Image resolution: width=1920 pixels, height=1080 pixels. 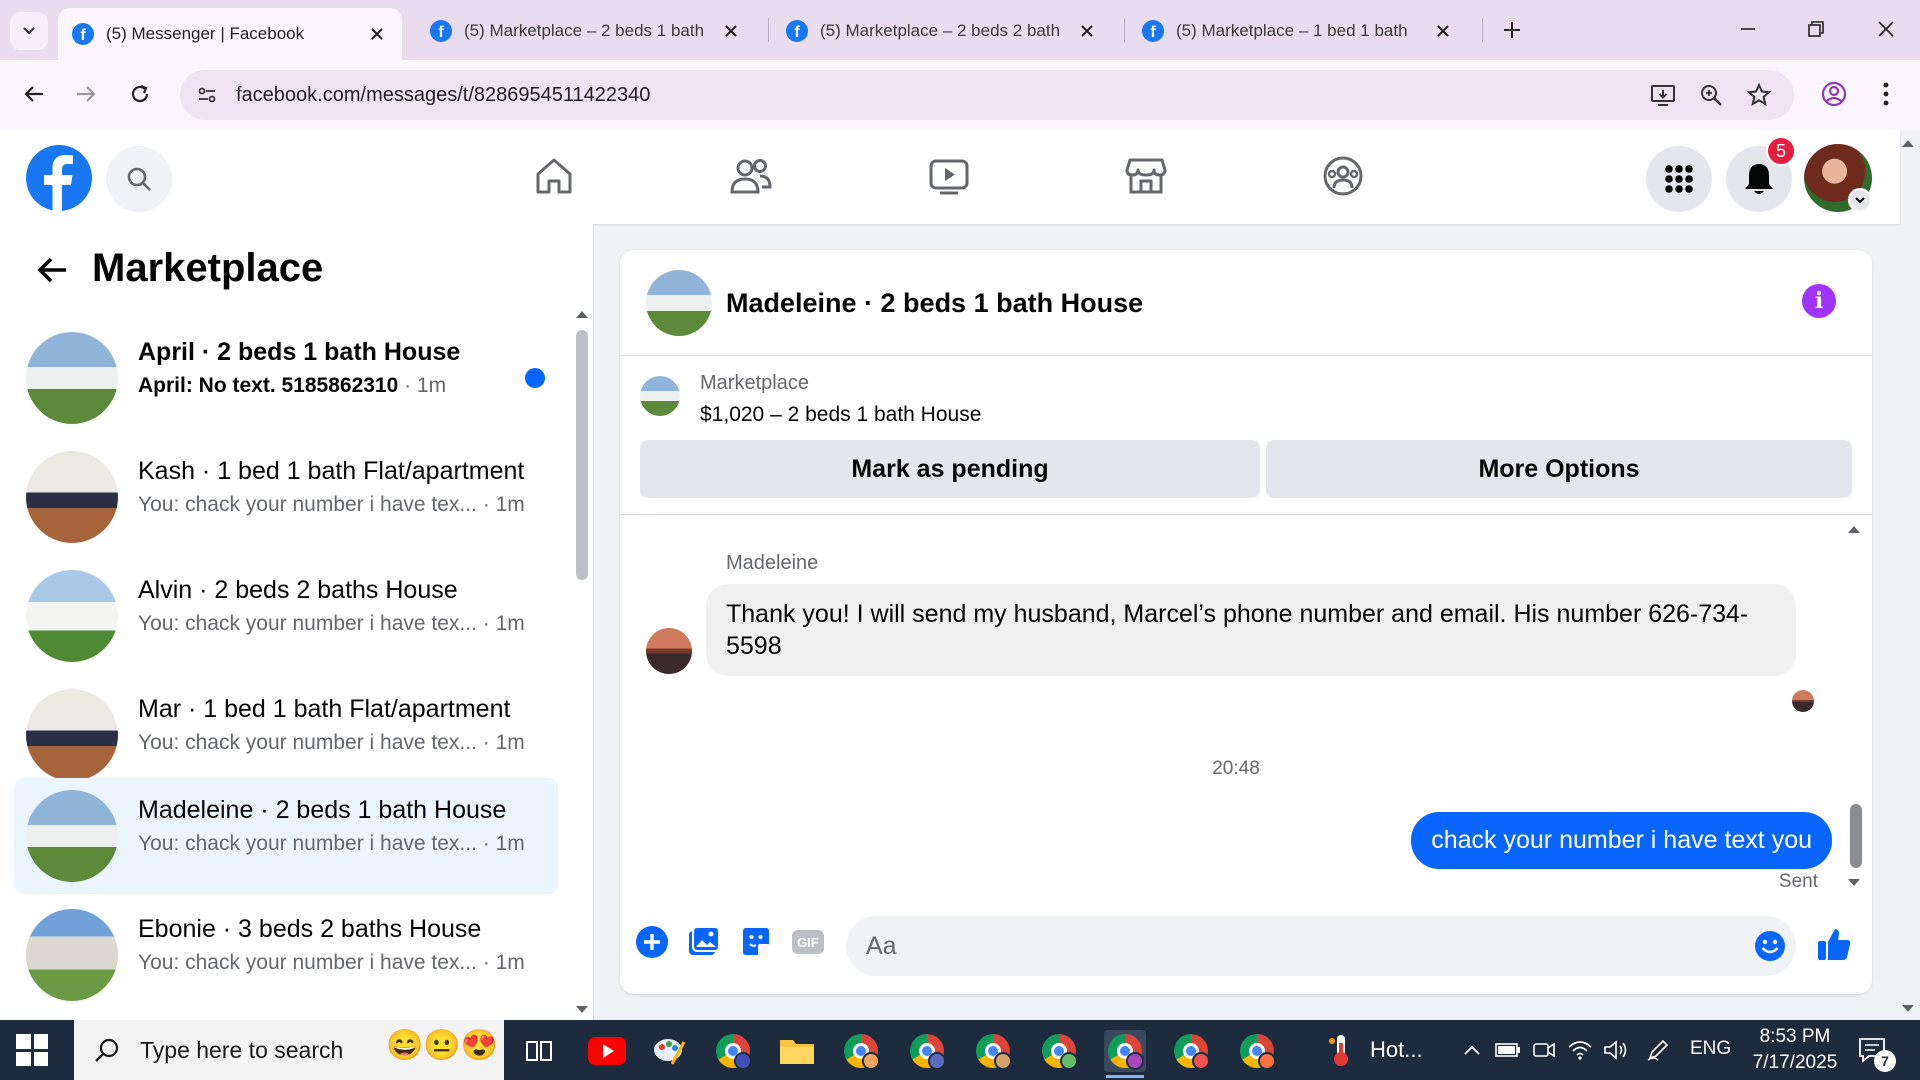 What do you see at coordinates (1621, 840) in the screenshot?
I see `outgoing-message-bubble: chack your number i have text you` at bounding box center [1621, 840].